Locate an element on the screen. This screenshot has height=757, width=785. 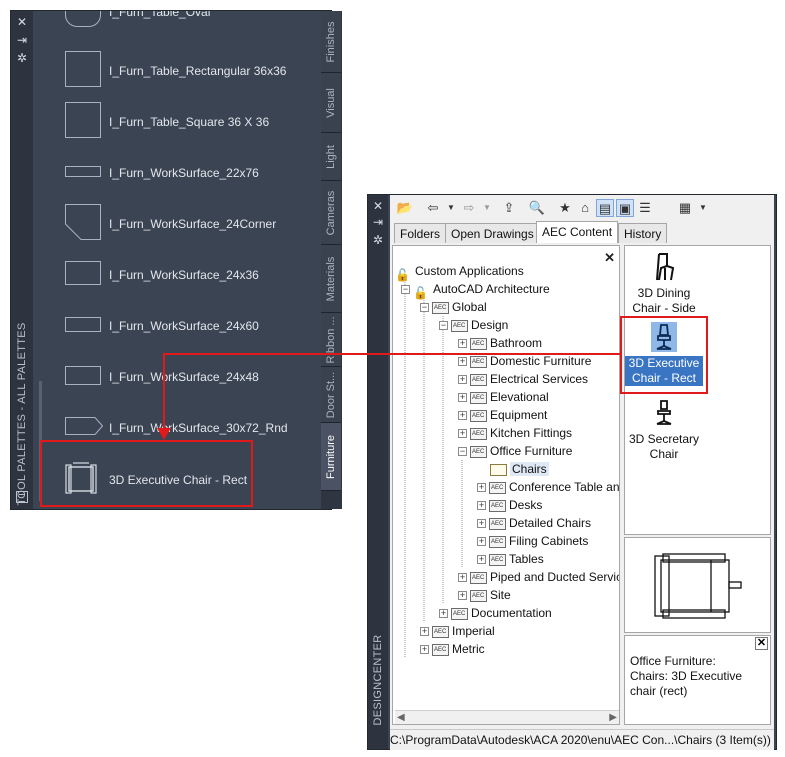
tree-horizontal-scrollbar: ◀ ▶ is located at coordinates (507, 717).